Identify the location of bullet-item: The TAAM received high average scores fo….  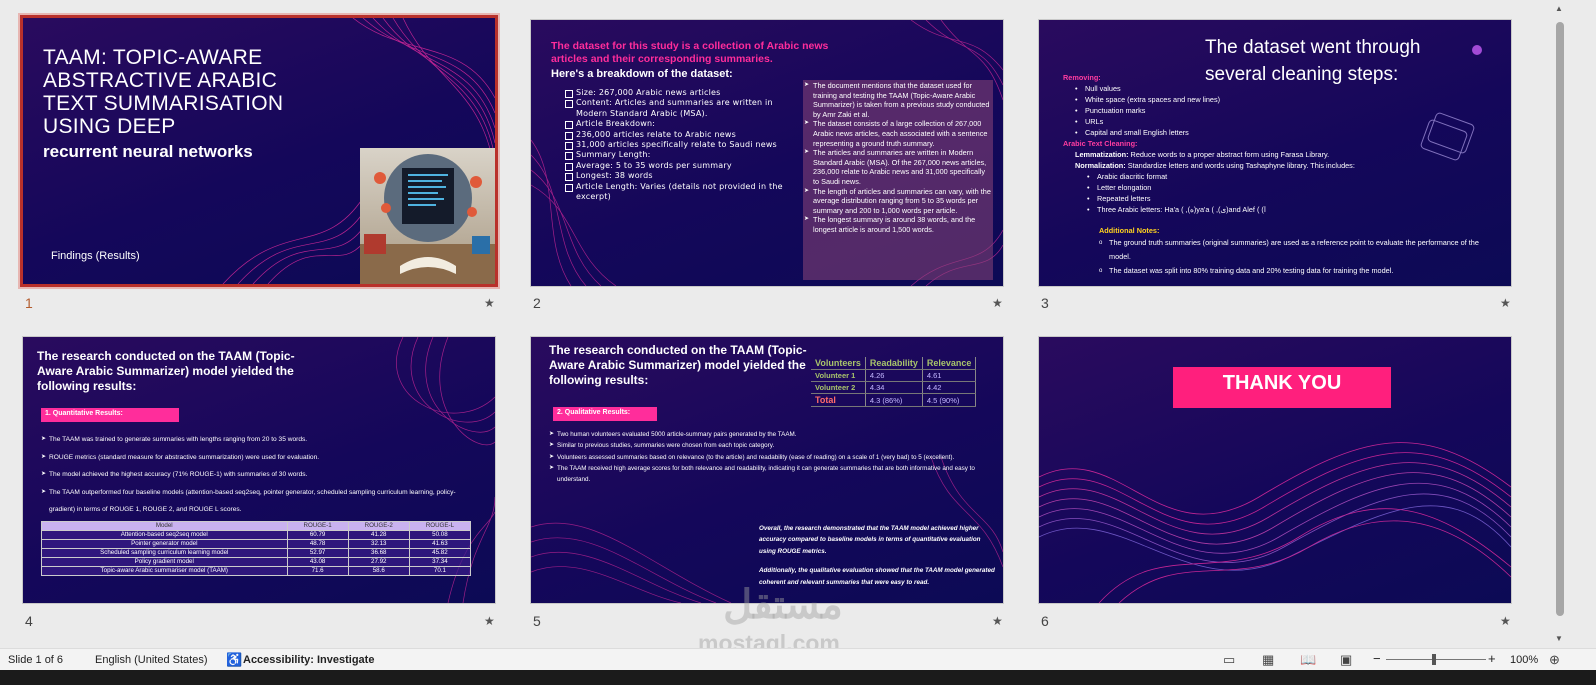
(771, 474).